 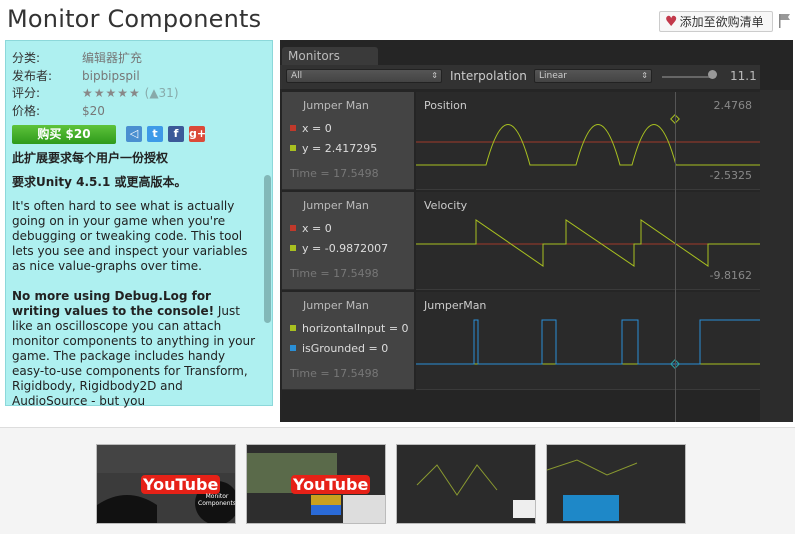 I want to click on legend-text: horizontalInput = 0, so click(x=355, y=328).